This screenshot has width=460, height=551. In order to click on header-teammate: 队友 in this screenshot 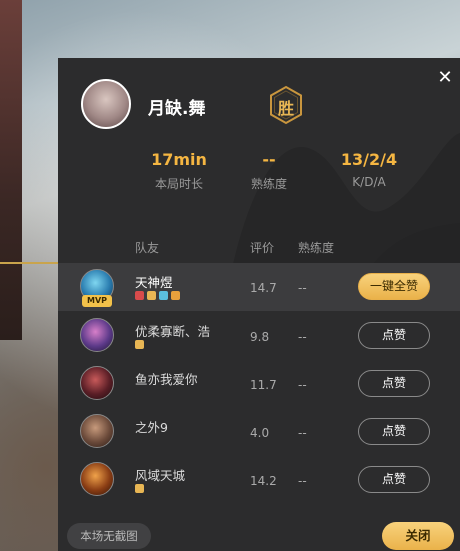, I will do `click(147, 248)`.